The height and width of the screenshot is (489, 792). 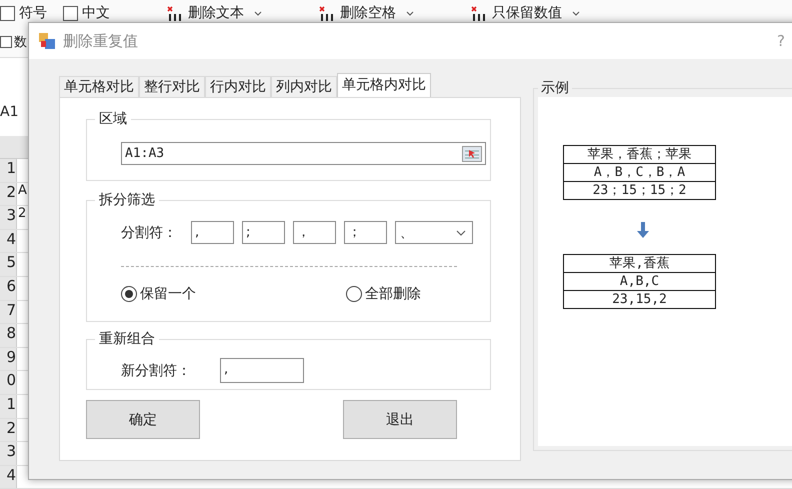 What do you see at coordinates (8, 264) in the screenshot?
I see `row-header: 5` at bounding box center [8, 264].